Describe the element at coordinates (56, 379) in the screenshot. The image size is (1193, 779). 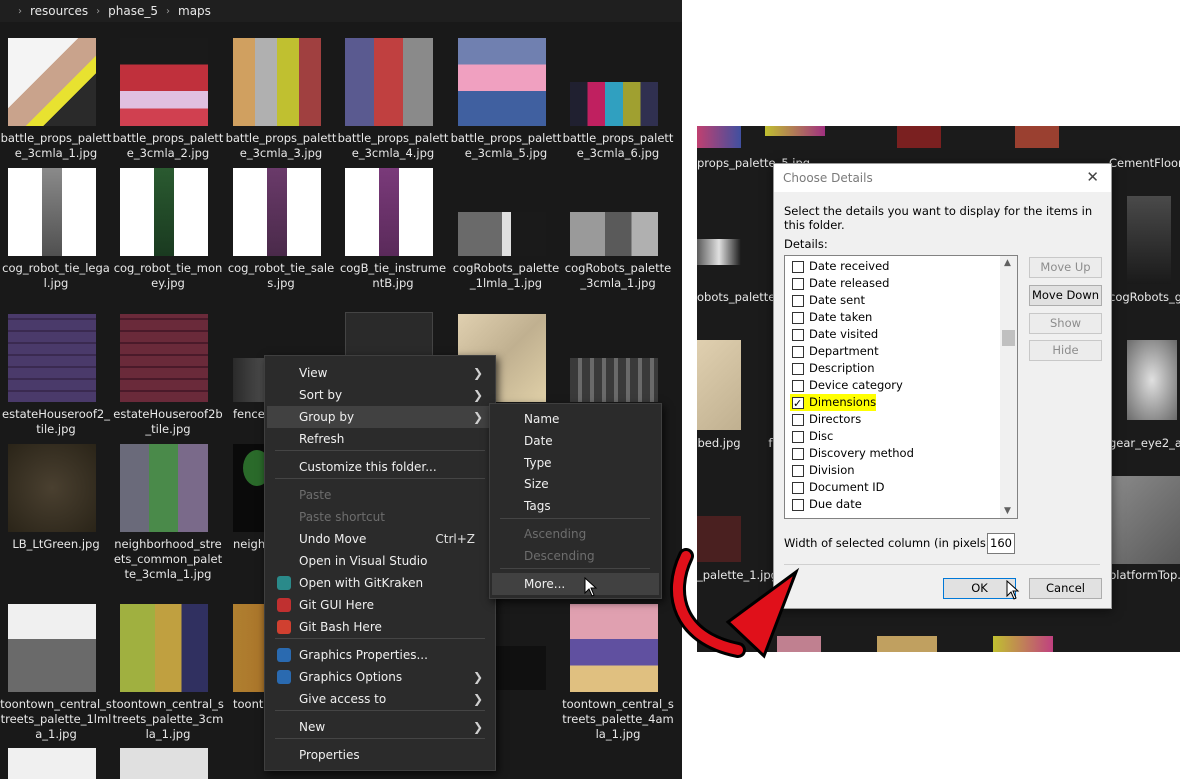
I see `file-tile: estateHouseroof2_tile.jpg` at that location.